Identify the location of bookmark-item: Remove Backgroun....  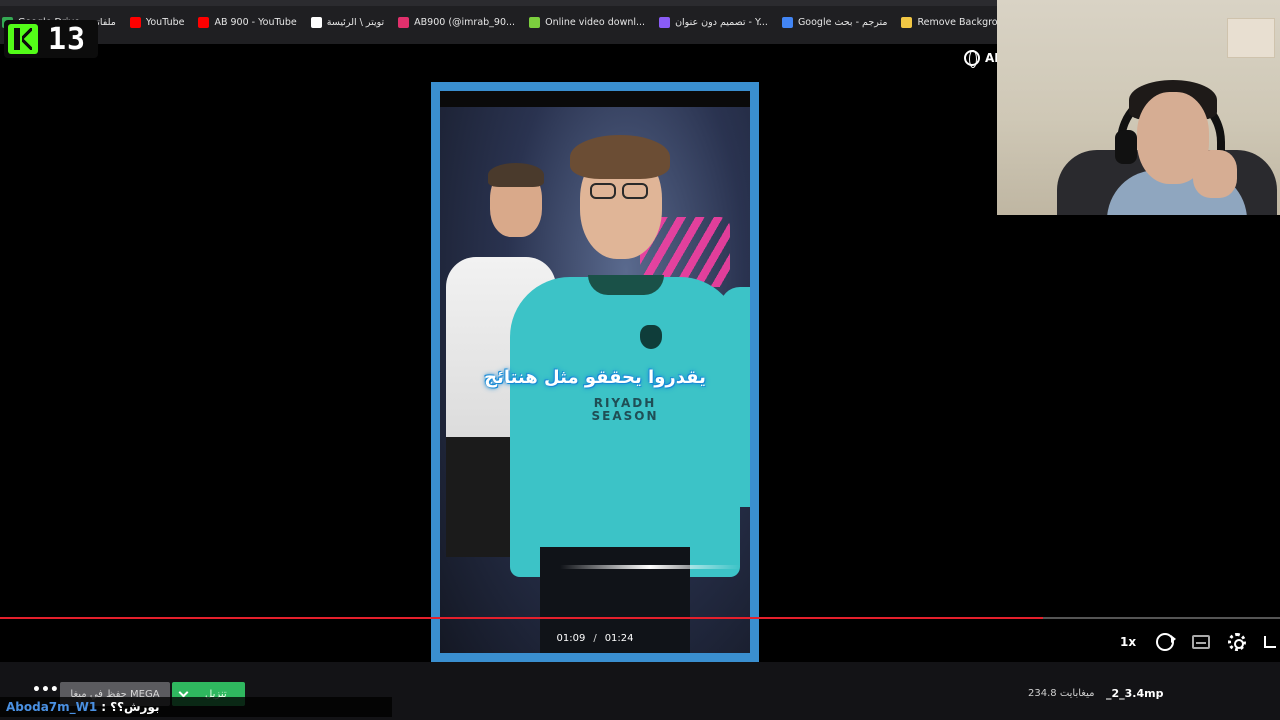
(950, 22).